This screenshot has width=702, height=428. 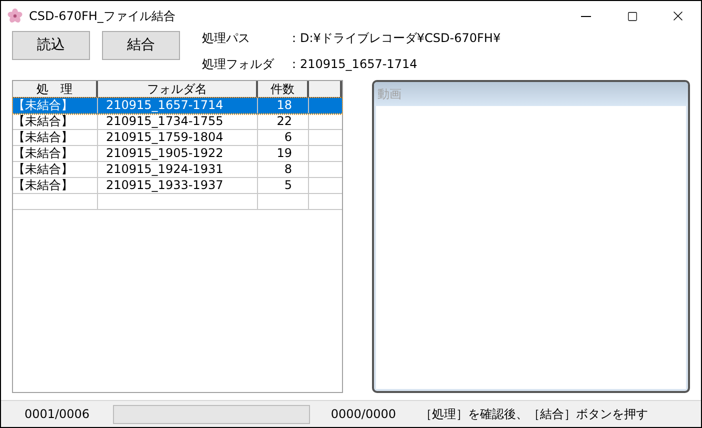 I want to click on table-cell: 8, so click(x=283, y=169).